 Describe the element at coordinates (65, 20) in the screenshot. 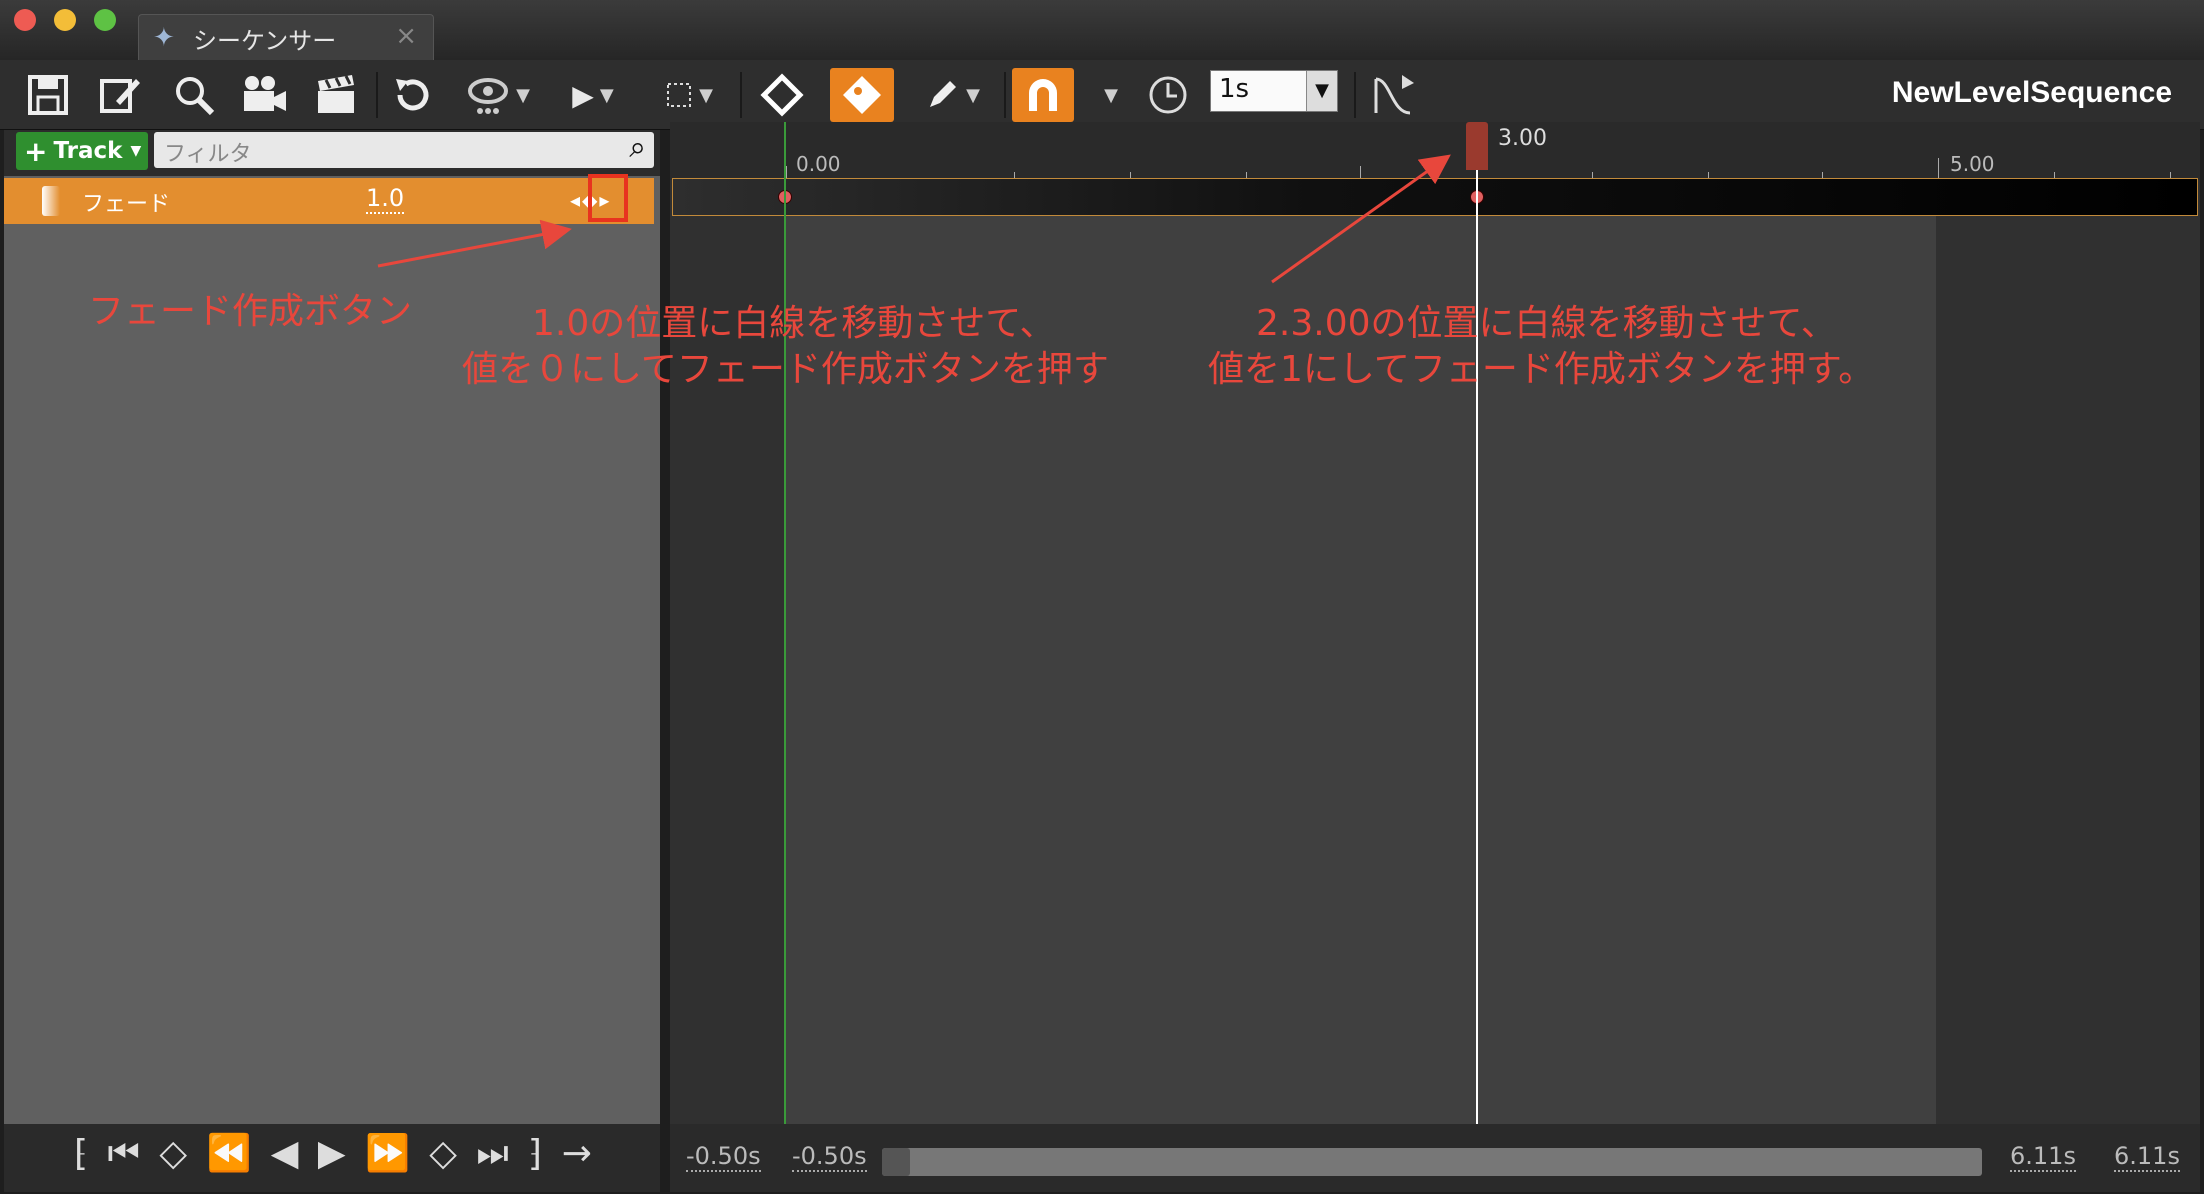

I see `minimize-window-button` at that location.